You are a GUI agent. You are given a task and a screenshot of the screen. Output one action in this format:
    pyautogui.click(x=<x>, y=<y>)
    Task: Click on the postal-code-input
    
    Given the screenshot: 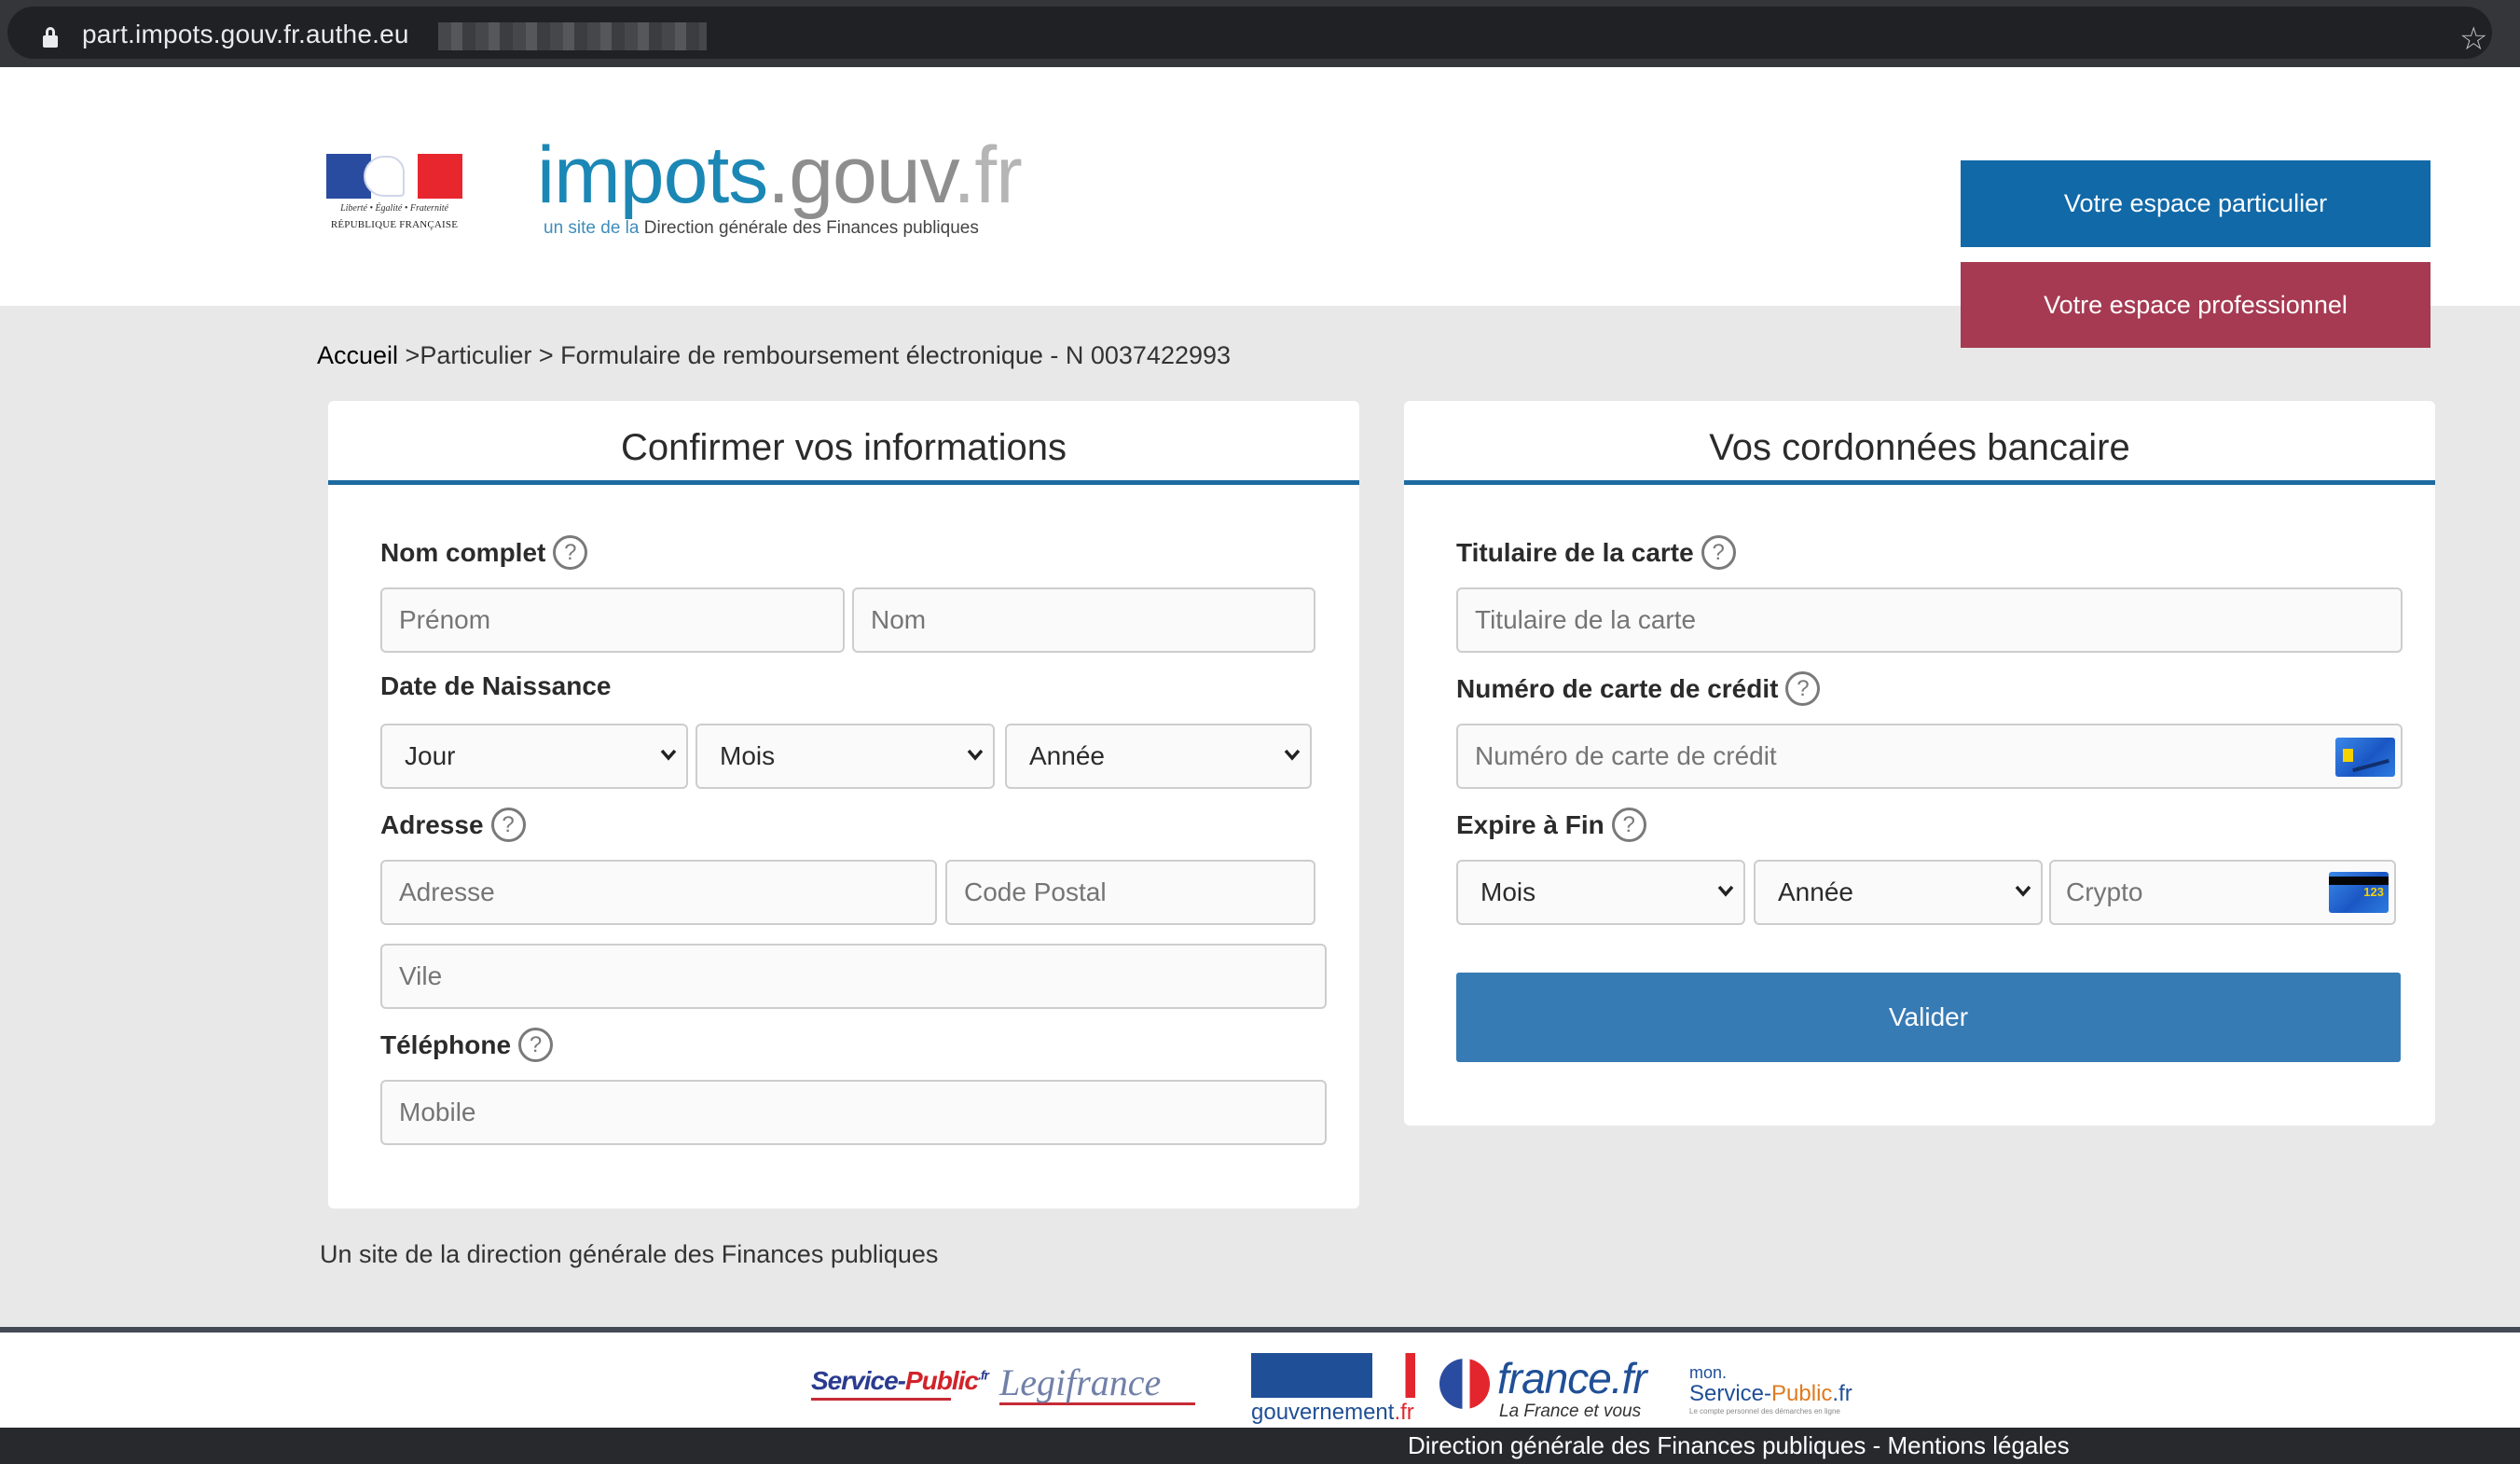 What is the action you would take?
    pyautogui.click(x=1130, y=892)
    